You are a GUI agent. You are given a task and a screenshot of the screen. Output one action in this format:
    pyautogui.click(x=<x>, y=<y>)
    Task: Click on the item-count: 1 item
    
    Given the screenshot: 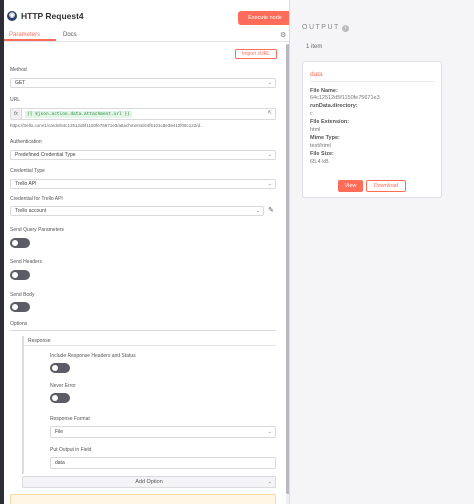 What is the action you would take?
    pyautogui.click(x=314, y=47)
    